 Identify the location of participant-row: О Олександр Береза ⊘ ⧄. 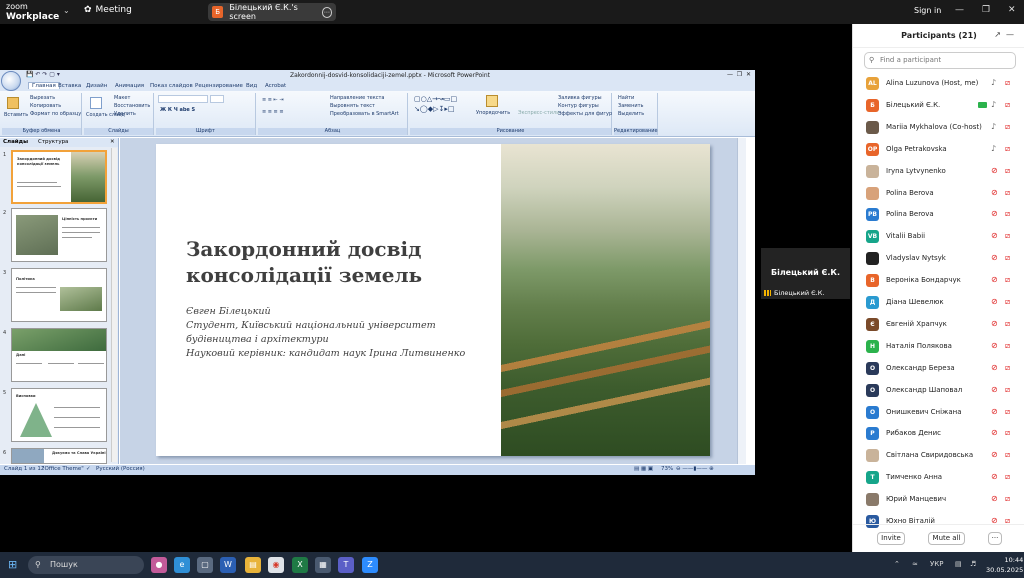
(938, 369).